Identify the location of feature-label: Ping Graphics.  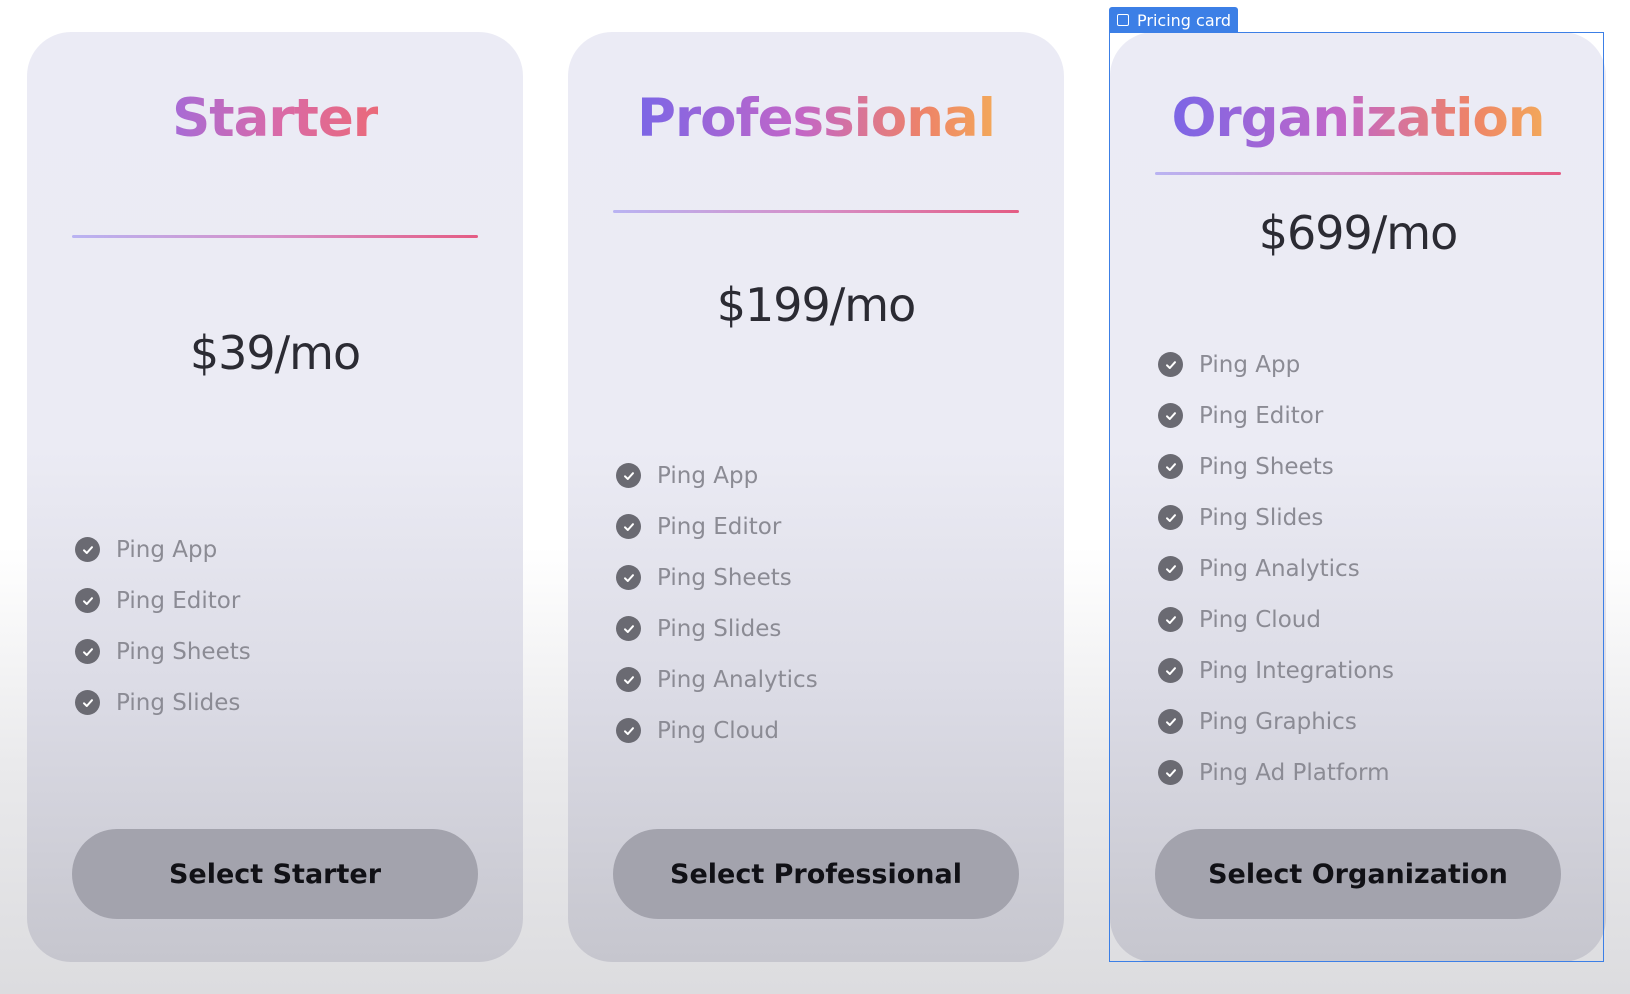
(1278, 721).